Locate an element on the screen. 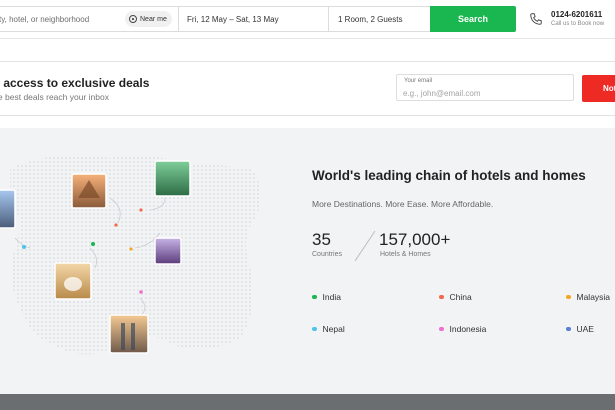  location-target-icon is located at coordinates (133, 19).